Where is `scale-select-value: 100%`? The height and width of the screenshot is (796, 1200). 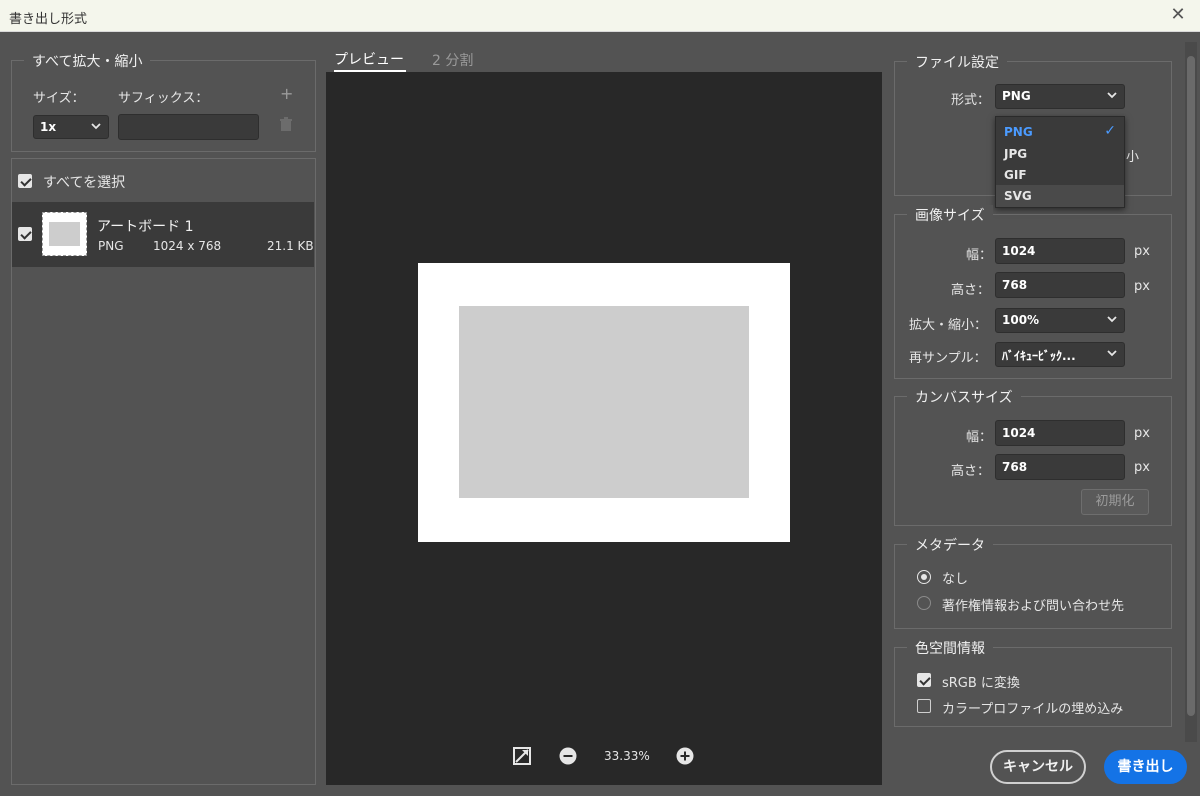
scale-select-value: 100% is located at coordinates (1021, 320).